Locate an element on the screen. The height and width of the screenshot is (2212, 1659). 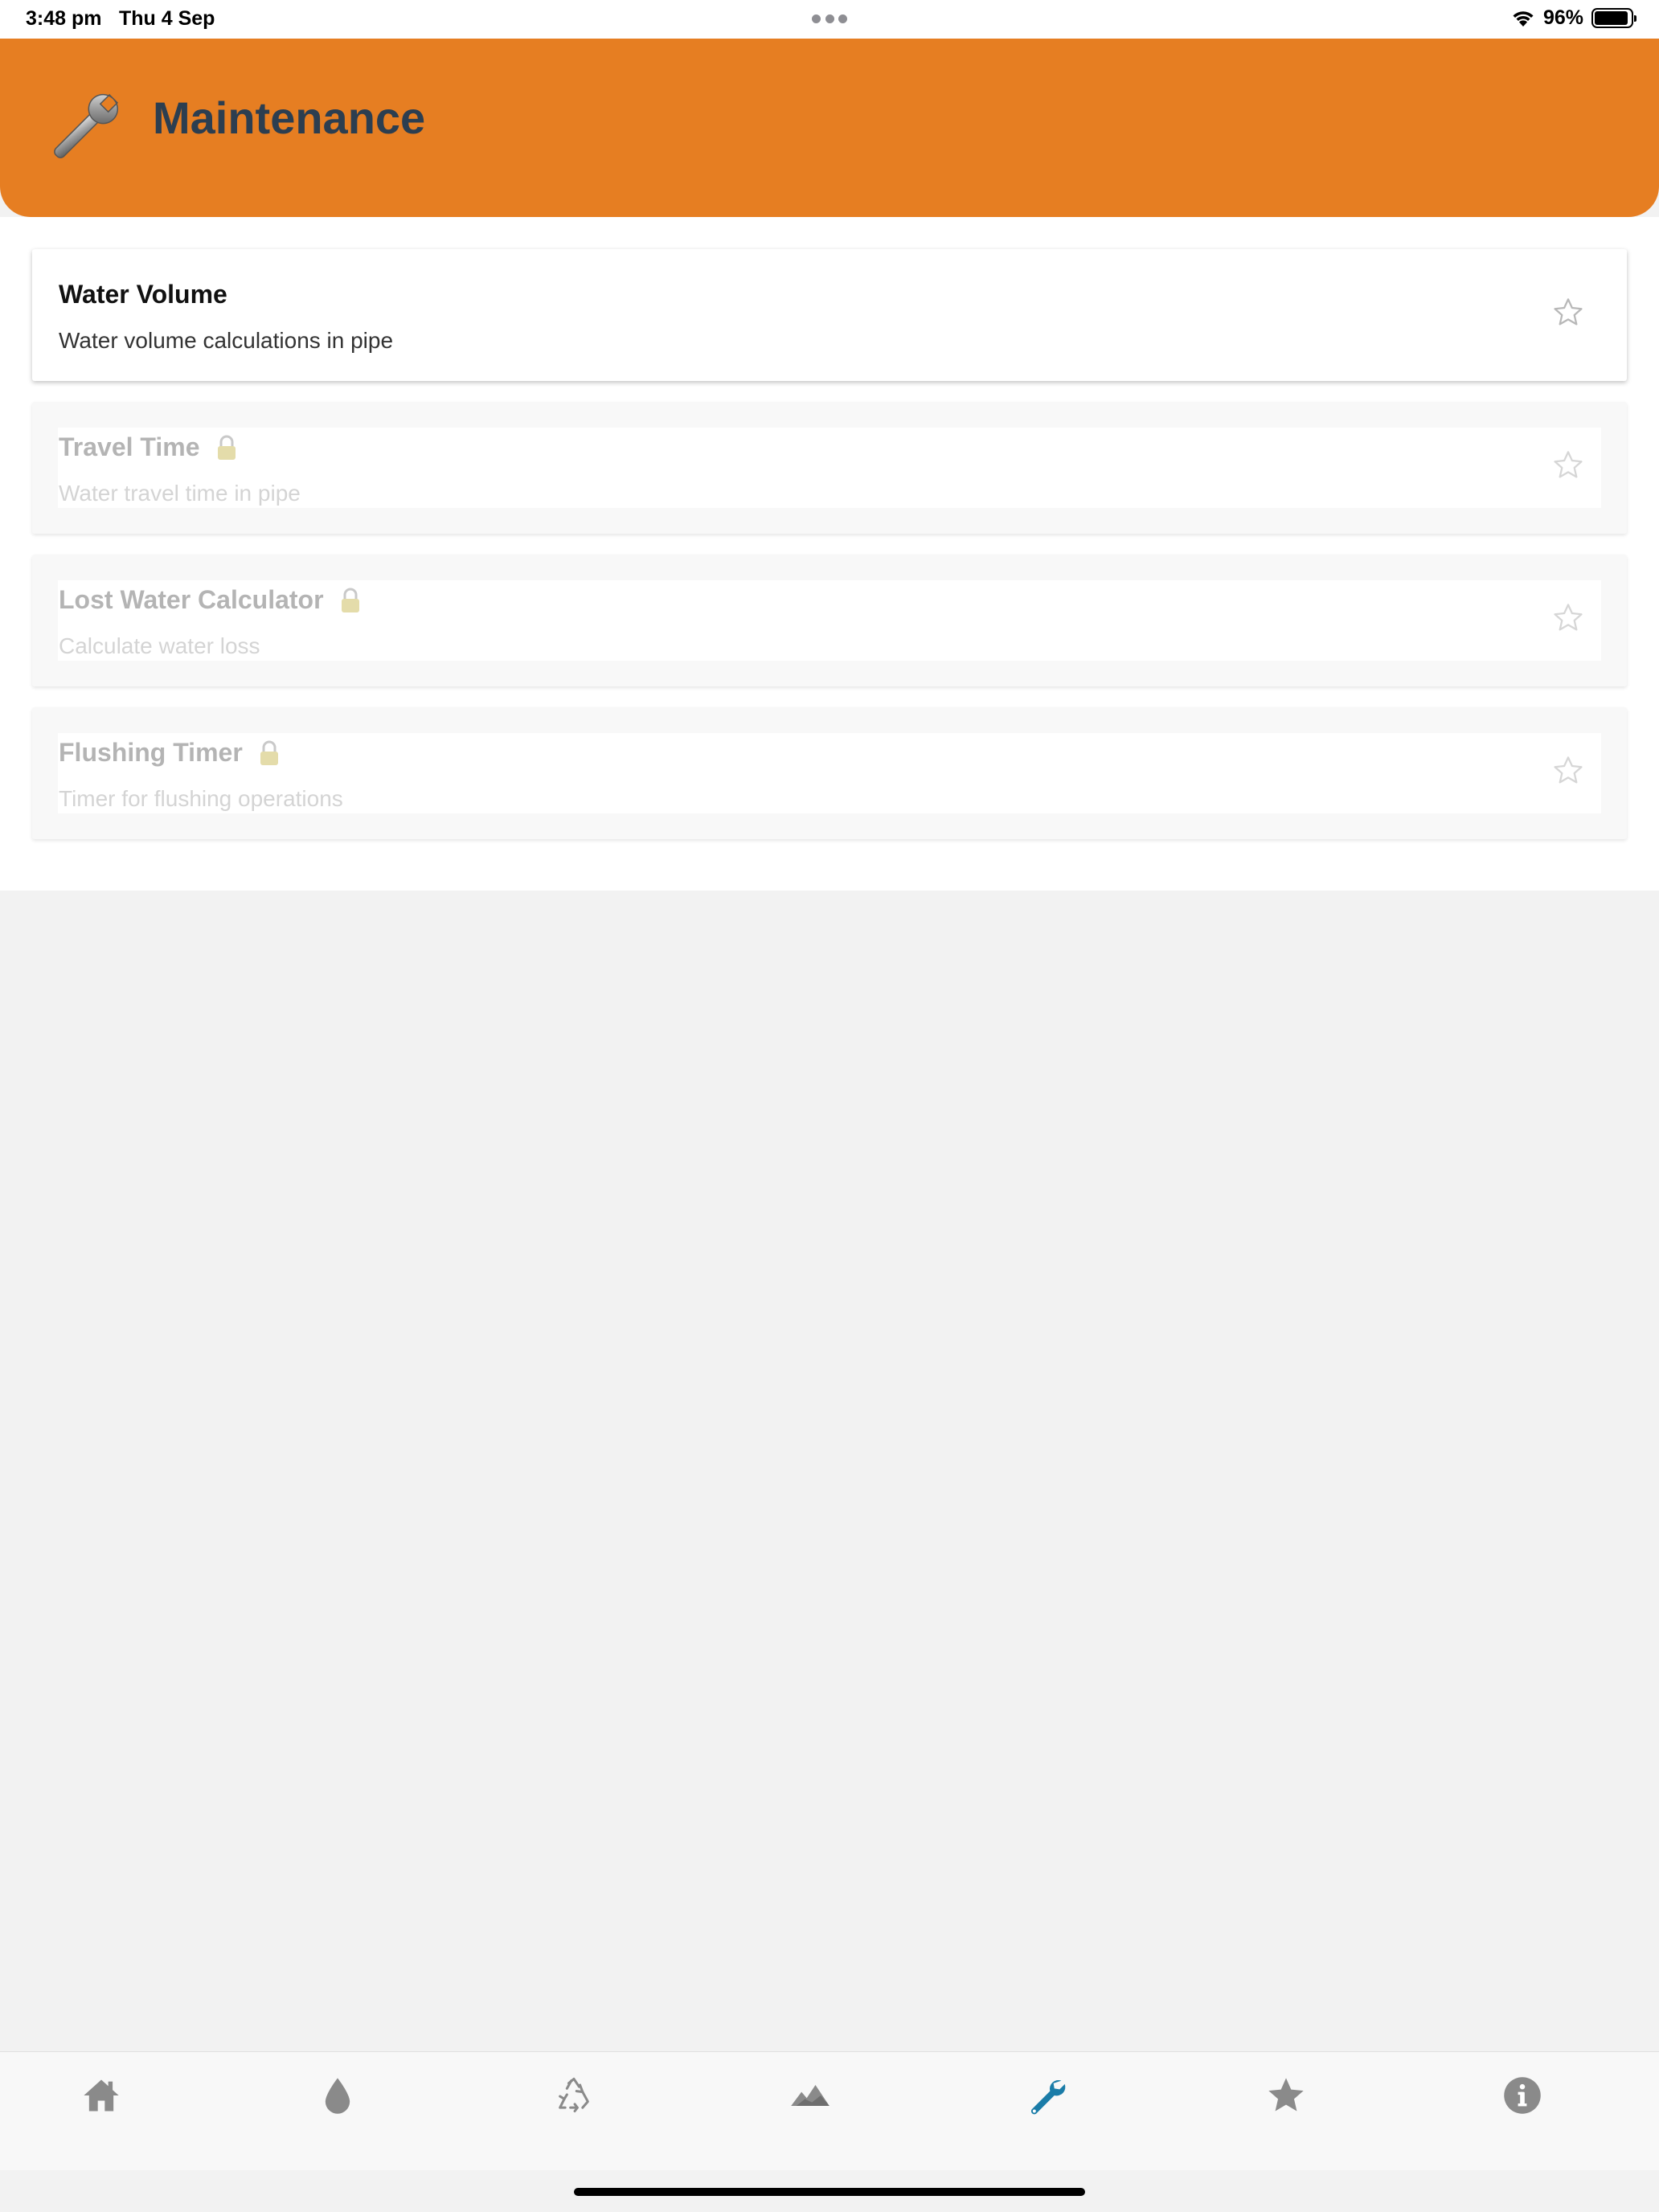
tab-favorites is located at coordinates (1286, 2095).